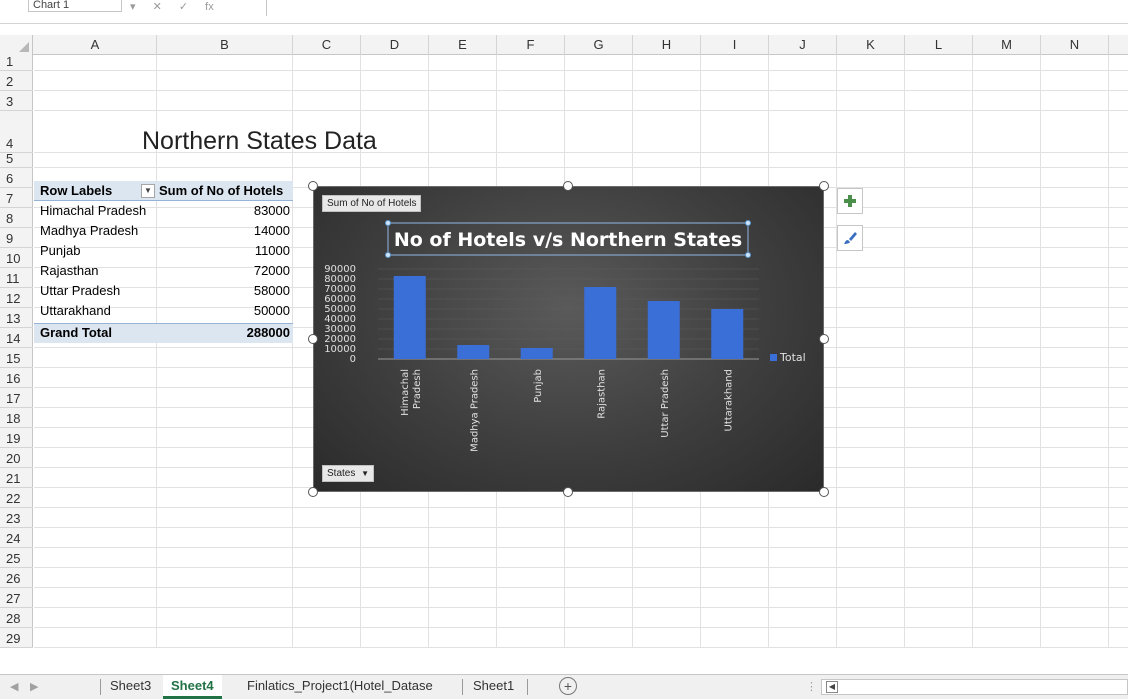  What do you see at coordinates (832, 687) in the screenshot?
I see `scroll-left-icon: ◀` at bounding box center [832, 687].